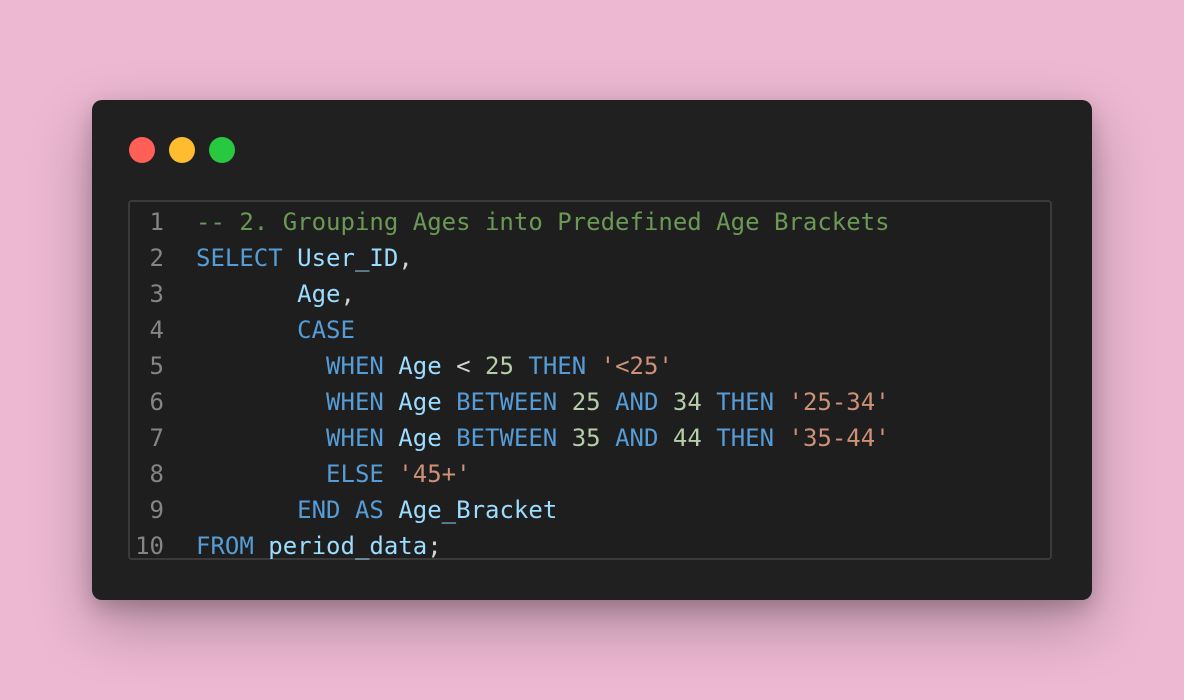 The image size is (1184, 700). Describe the element at coordinates (434, 474) in the screenshot. I see `code-token-string: '45+'` at that location.